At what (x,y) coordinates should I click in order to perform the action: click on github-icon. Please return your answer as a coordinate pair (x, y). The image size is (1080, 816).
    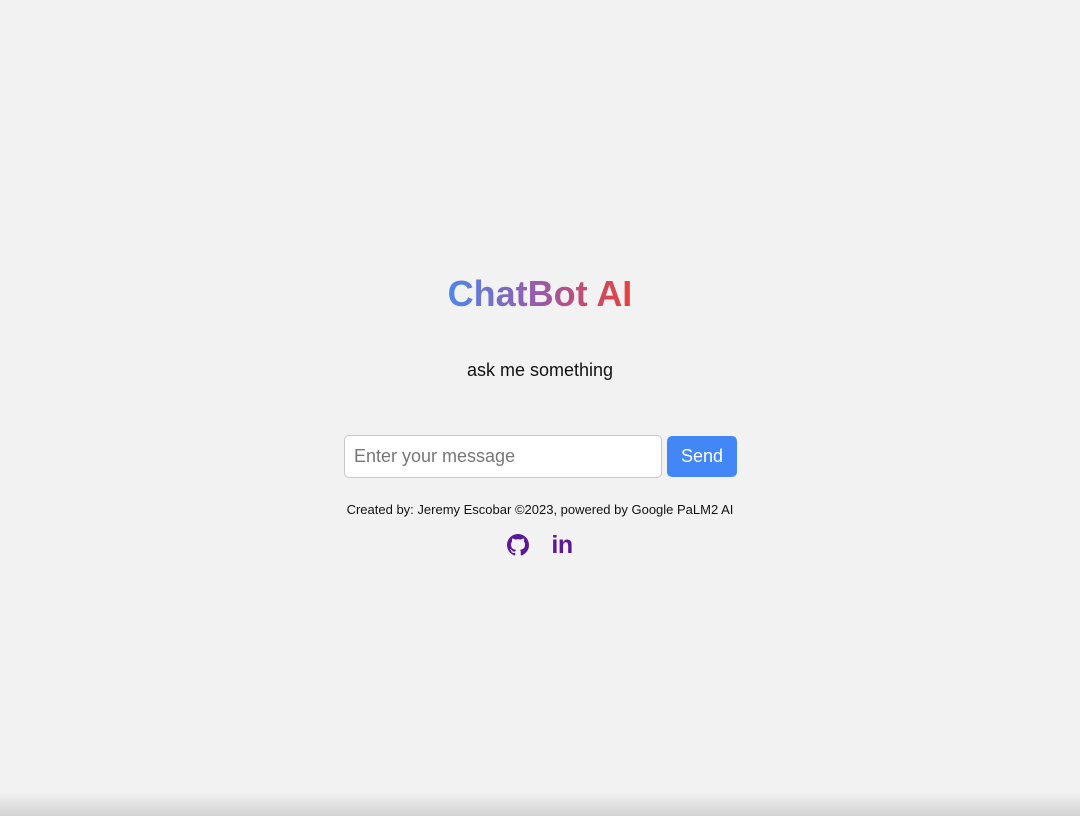
    Looking at the image, I should click on (518, 545).